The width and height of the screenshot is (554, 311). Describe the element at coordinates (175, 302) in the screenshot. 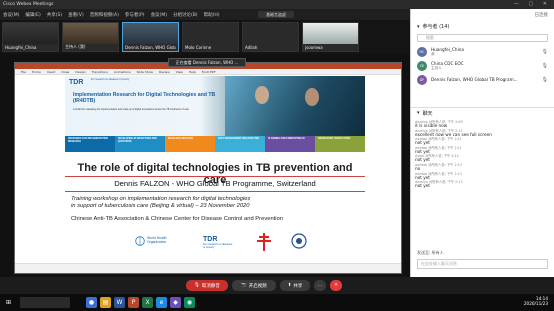

I see `taskbar-app-icon: ◆` at that location.